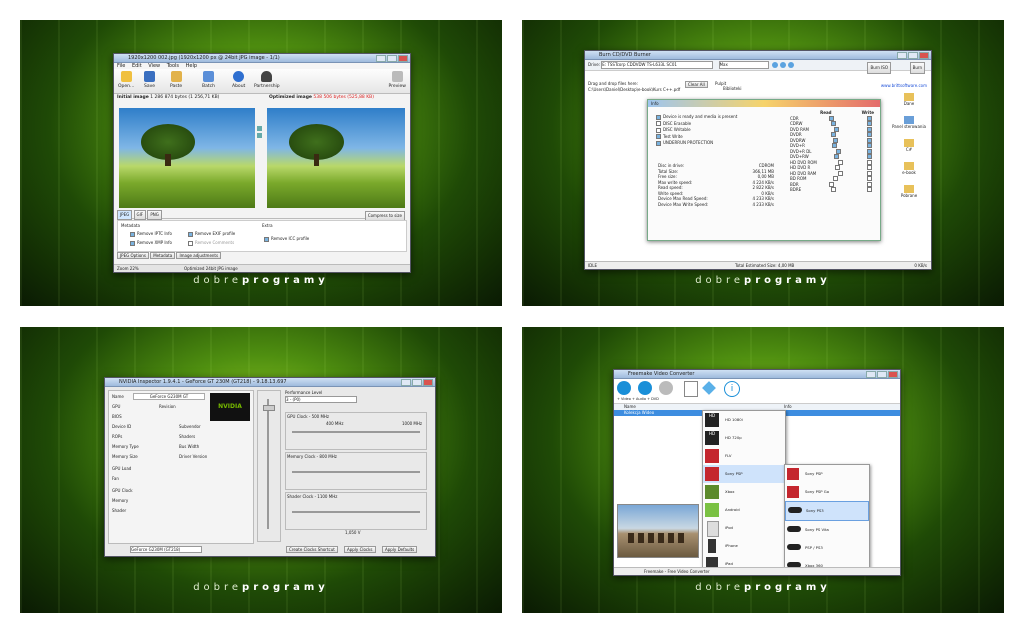 The height and width of the screenshot is (633, 1024). Describe the element at coordinates (757, 391) in the screenshot. I see `toolbar: i + Video + Audio + DVD` at that location.